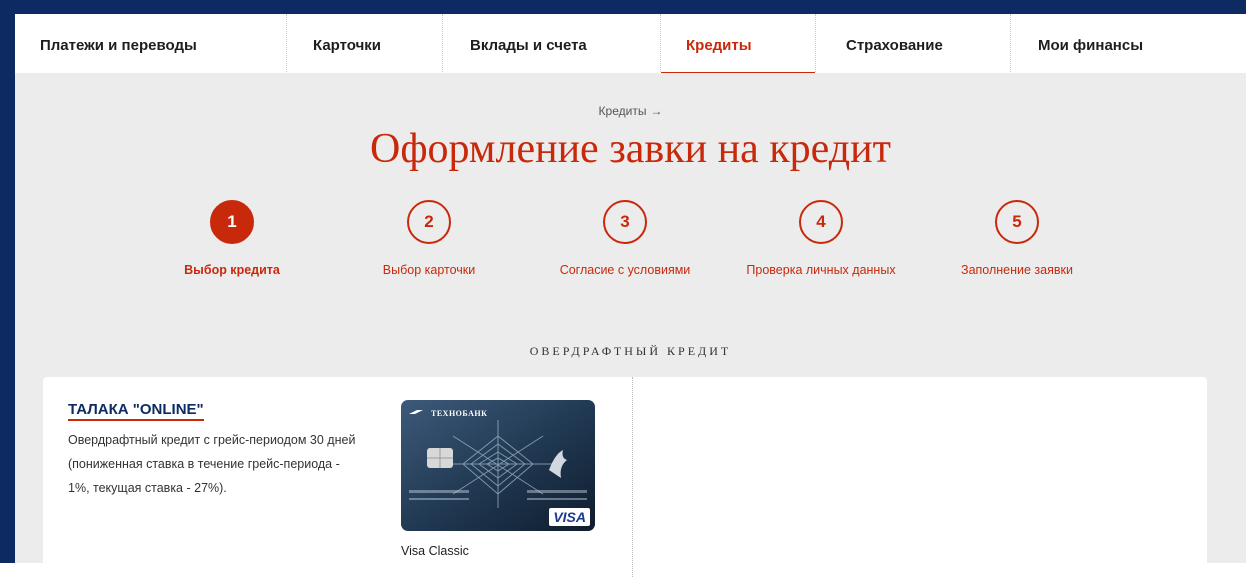 Image resolution: width=1246 pixels, height=577 pixels. Describe the element at coordinates (630, 149) in the screenshot. I see `page-title: Оформление завки на кредит` at that location.